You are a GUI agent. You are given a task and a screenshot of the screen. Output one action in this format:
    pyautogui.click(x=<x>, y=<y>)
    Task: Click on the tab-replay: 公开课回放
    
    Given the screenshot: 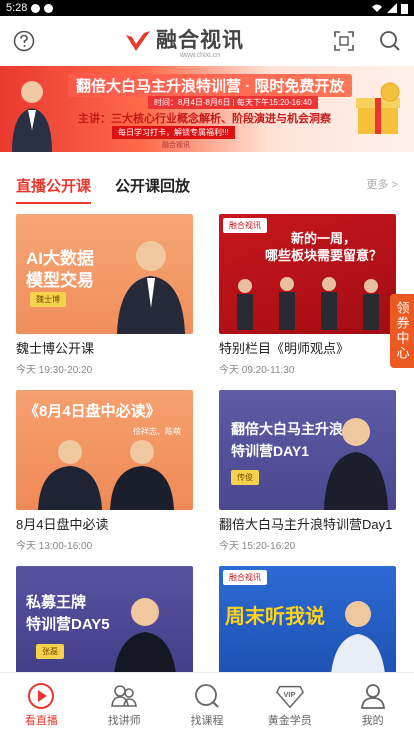 What is the action you would take?
    pyautogui.click(x=152, y=189)
    